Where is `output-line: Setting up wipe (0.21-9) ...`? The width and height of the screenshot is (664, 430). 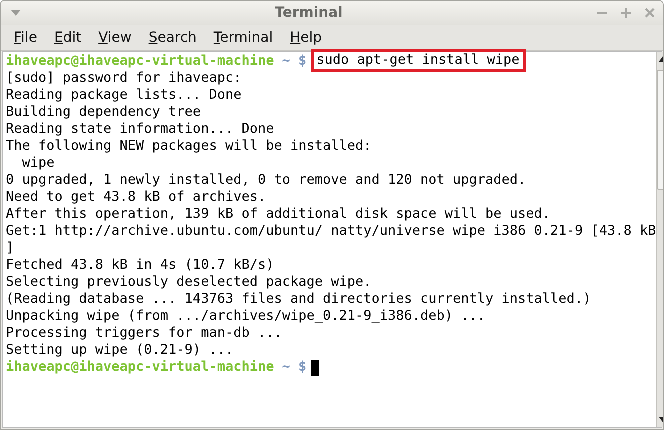 output-line: Setting up wipe (0.21-9) ... is located at coordinates (120, 350).